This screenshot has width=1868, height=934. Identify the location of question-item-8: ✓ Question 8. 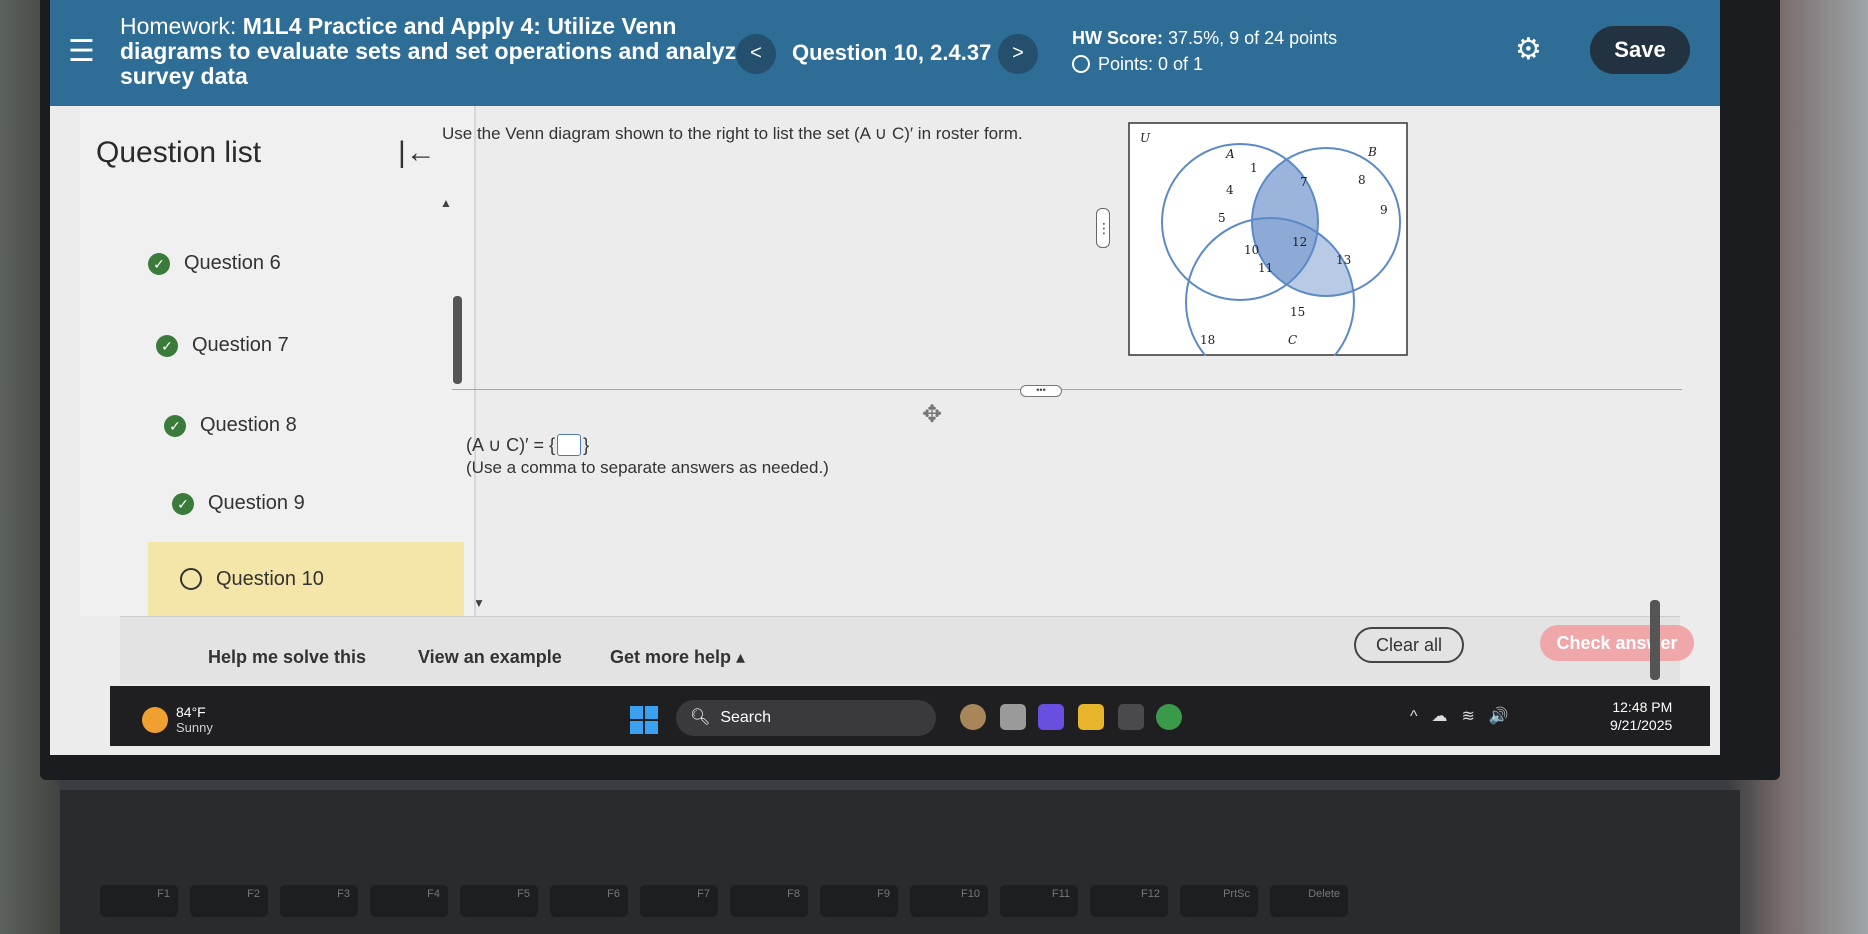
(230, 425).